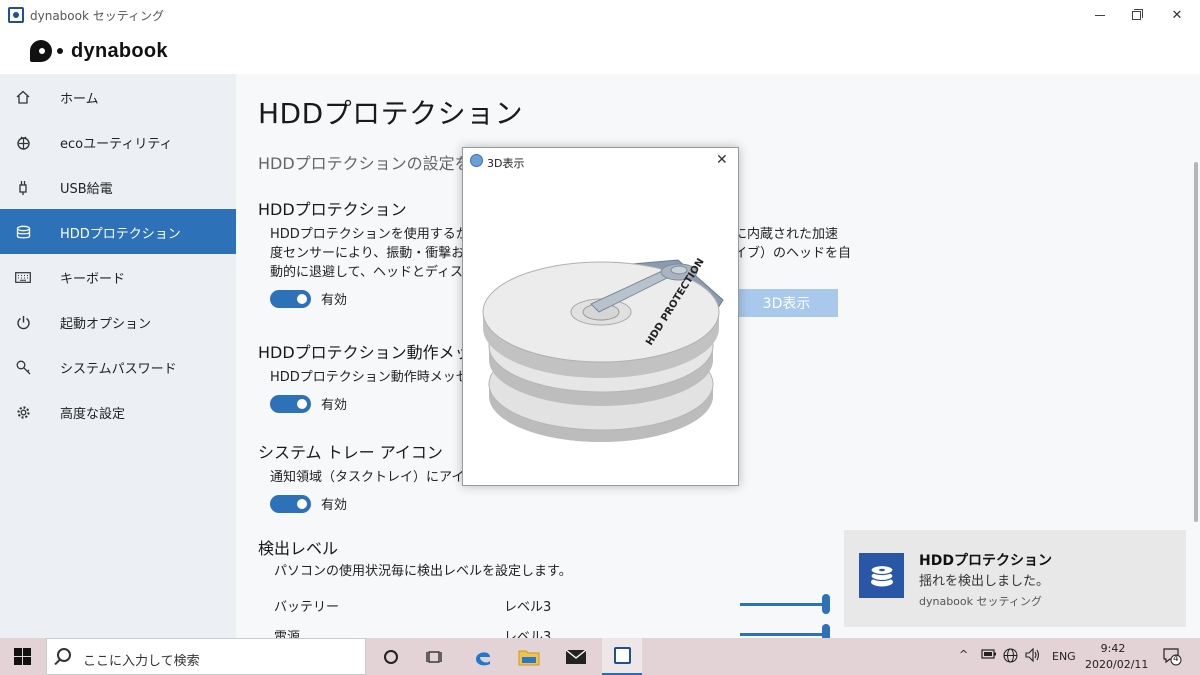  What do you see at coordinates (307, 607) in the screenshot?
I see `level-row-label-battery: バッテリー` at bounding box center [307, 607].